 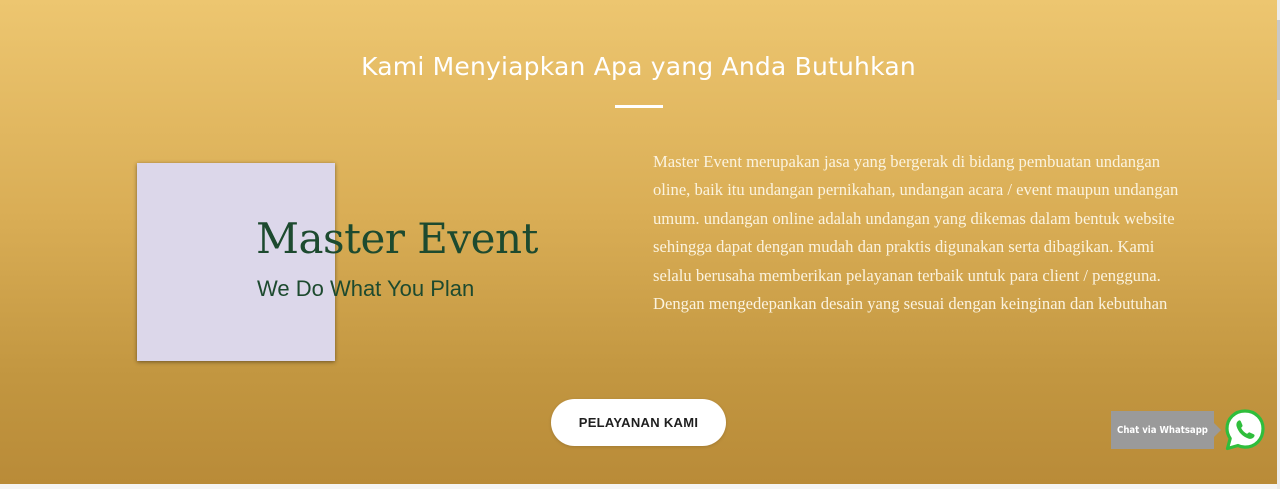 I want to click on section-heading: Kami Menyiapkan Apa yang Anda Butuhkan, so click(x=638, y=66).